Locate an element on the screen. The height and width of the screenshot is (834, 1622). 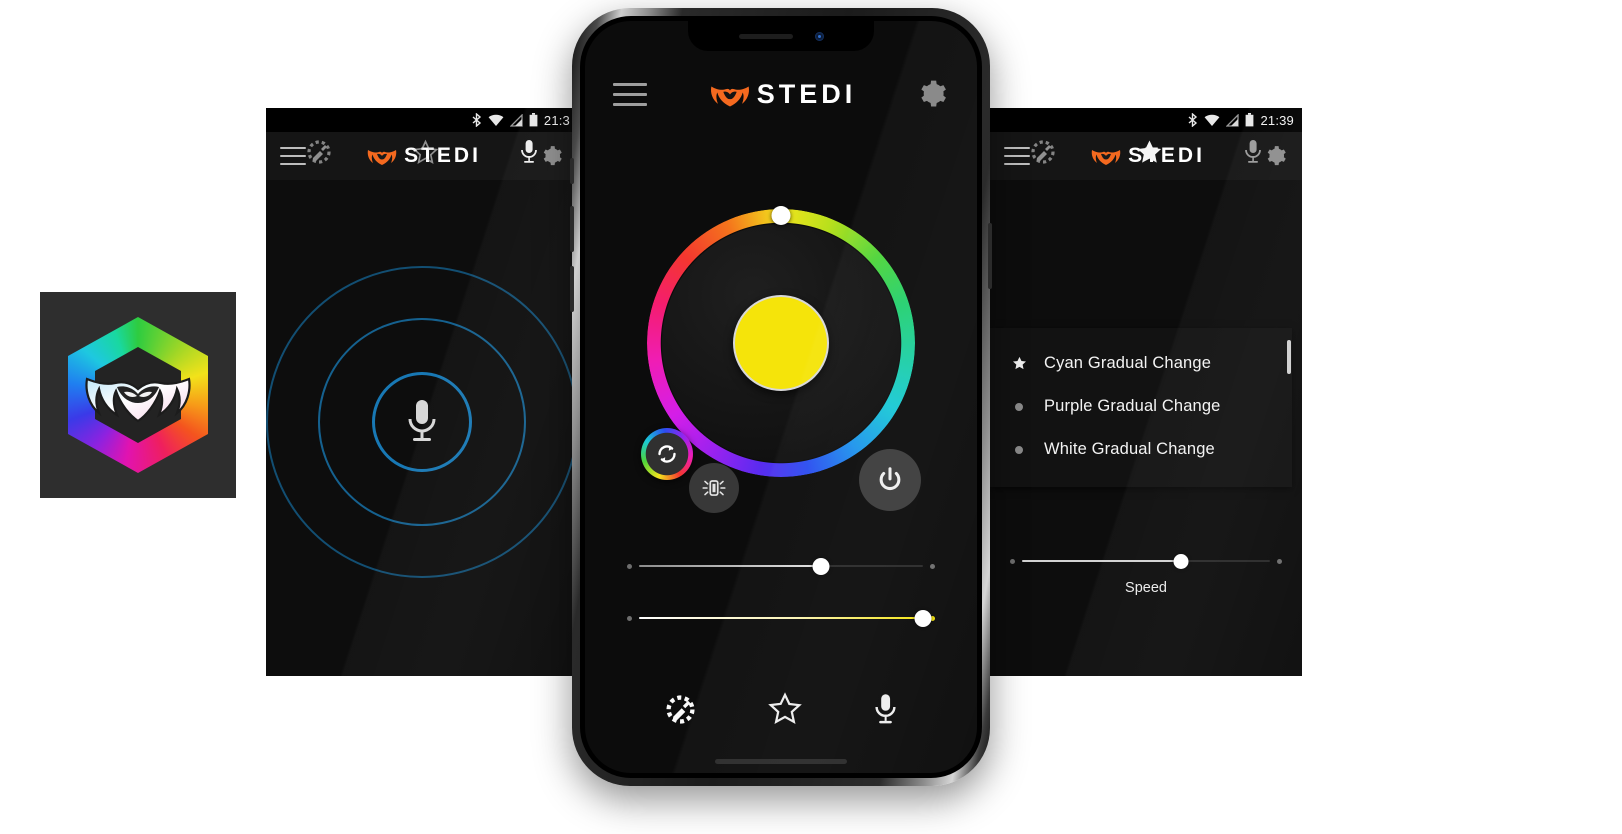
side-power-button is located at coordinates (990, 256).